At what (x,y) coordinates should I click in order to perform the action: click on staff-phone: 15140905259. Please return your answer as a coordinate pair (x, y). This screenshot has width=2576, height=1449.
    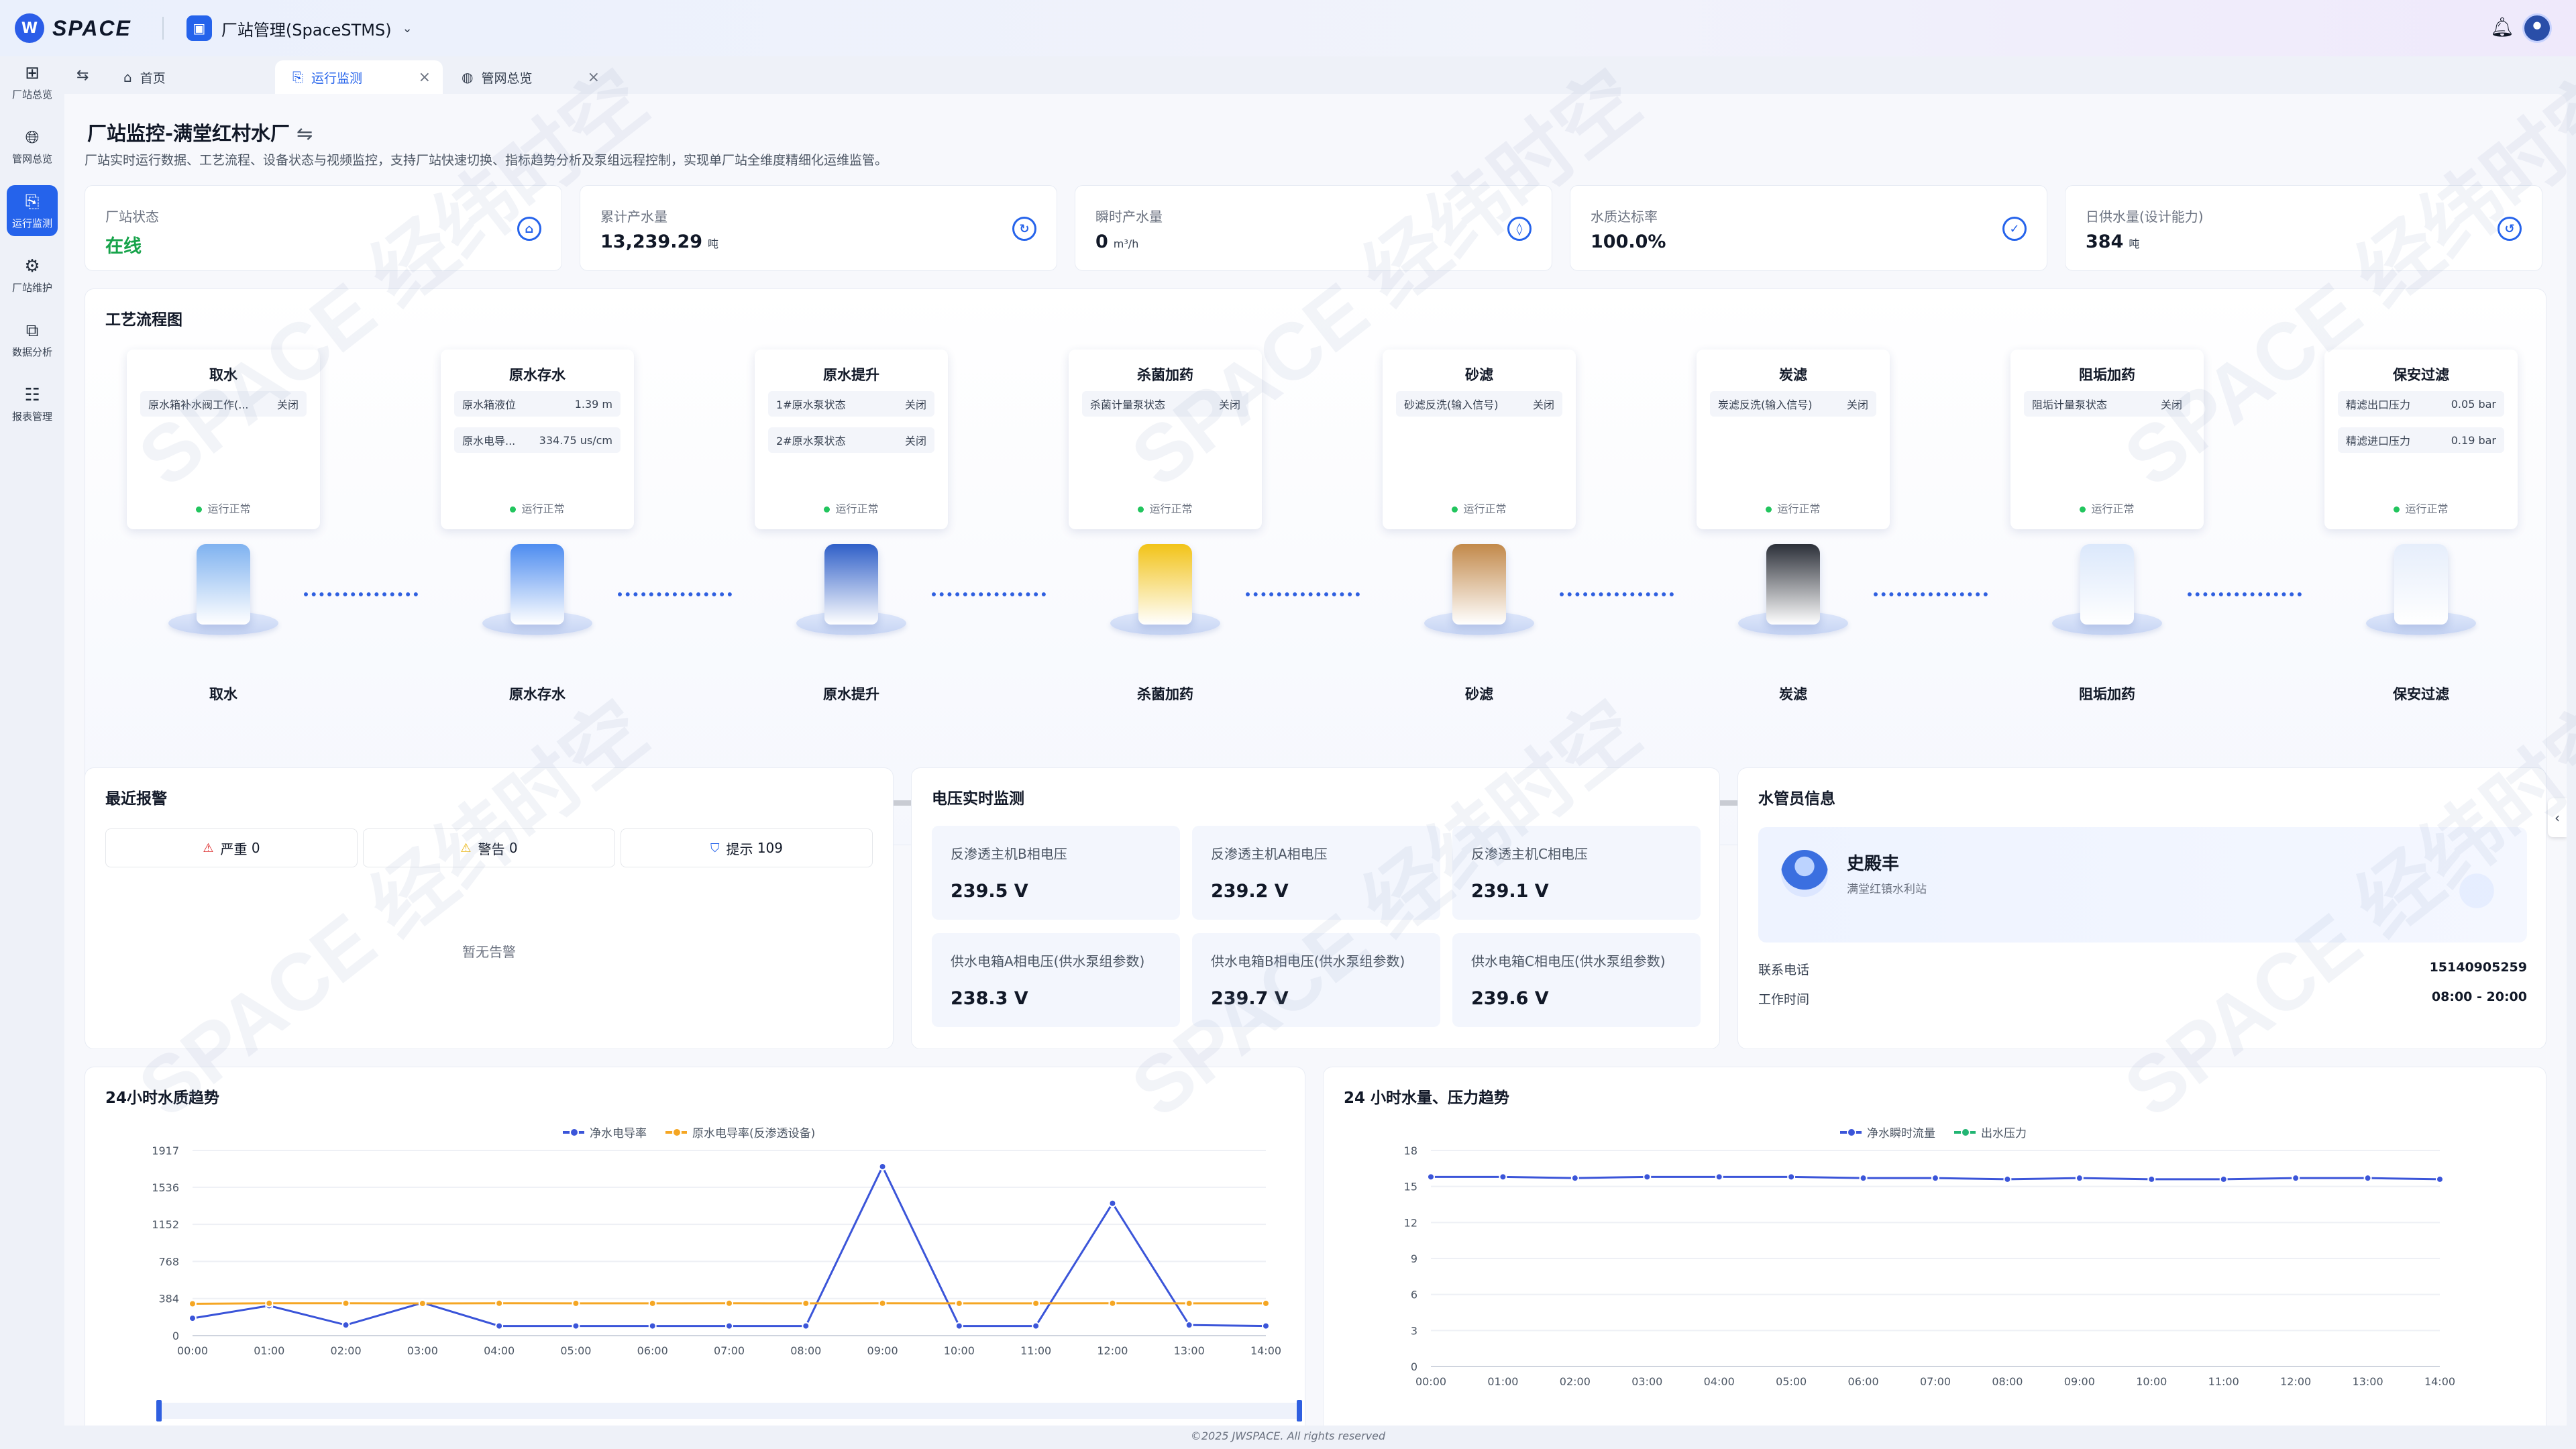
    Looking at the image, I should click on (2478, 967).